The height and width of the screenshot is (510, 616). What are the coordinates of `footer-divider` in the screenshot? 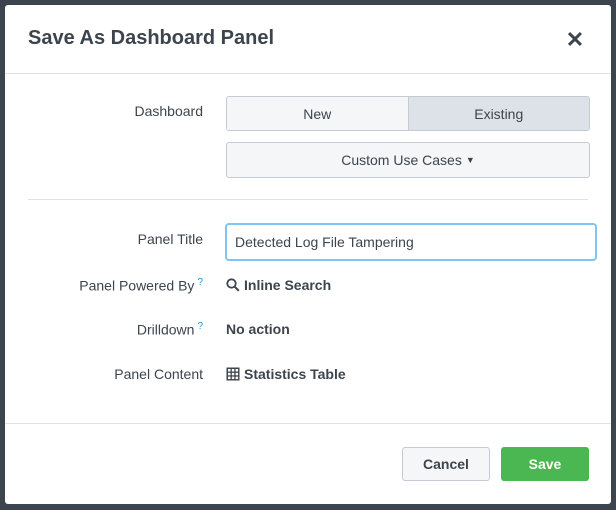 It's located at (308, 423).